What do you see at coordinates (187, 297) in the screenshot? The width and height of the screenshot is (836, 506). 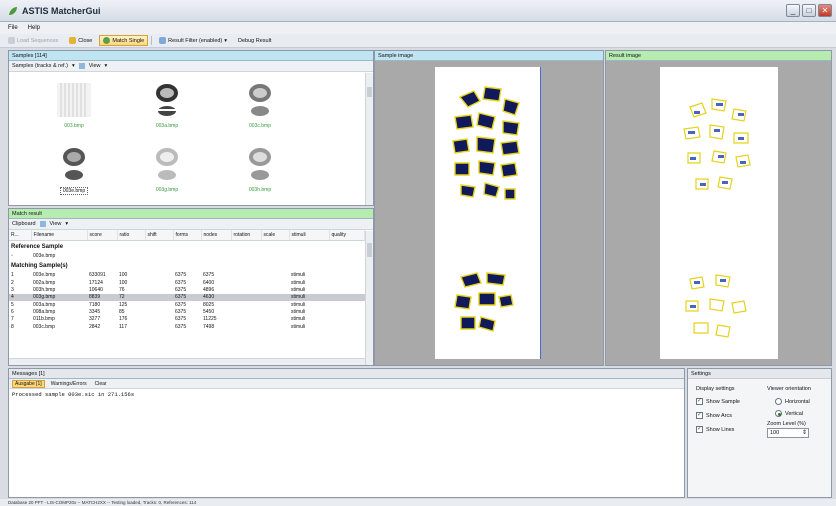 I see `table-row-selected: 4 003g.bmp 8839 72 6375 4630 stimuli` at bounding box center [187, 297].